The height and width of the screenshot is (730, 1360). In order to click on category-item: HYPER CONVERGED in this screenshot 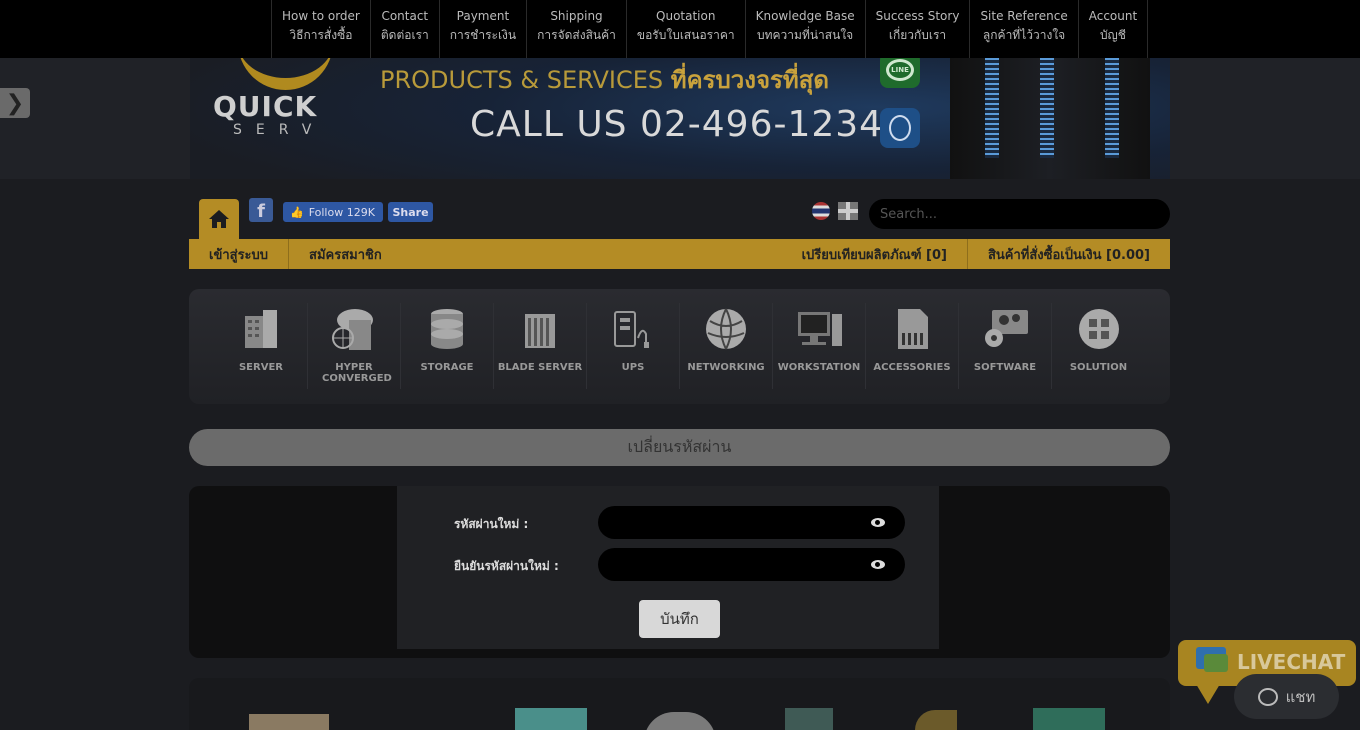, I will do `click(354, 346)`.